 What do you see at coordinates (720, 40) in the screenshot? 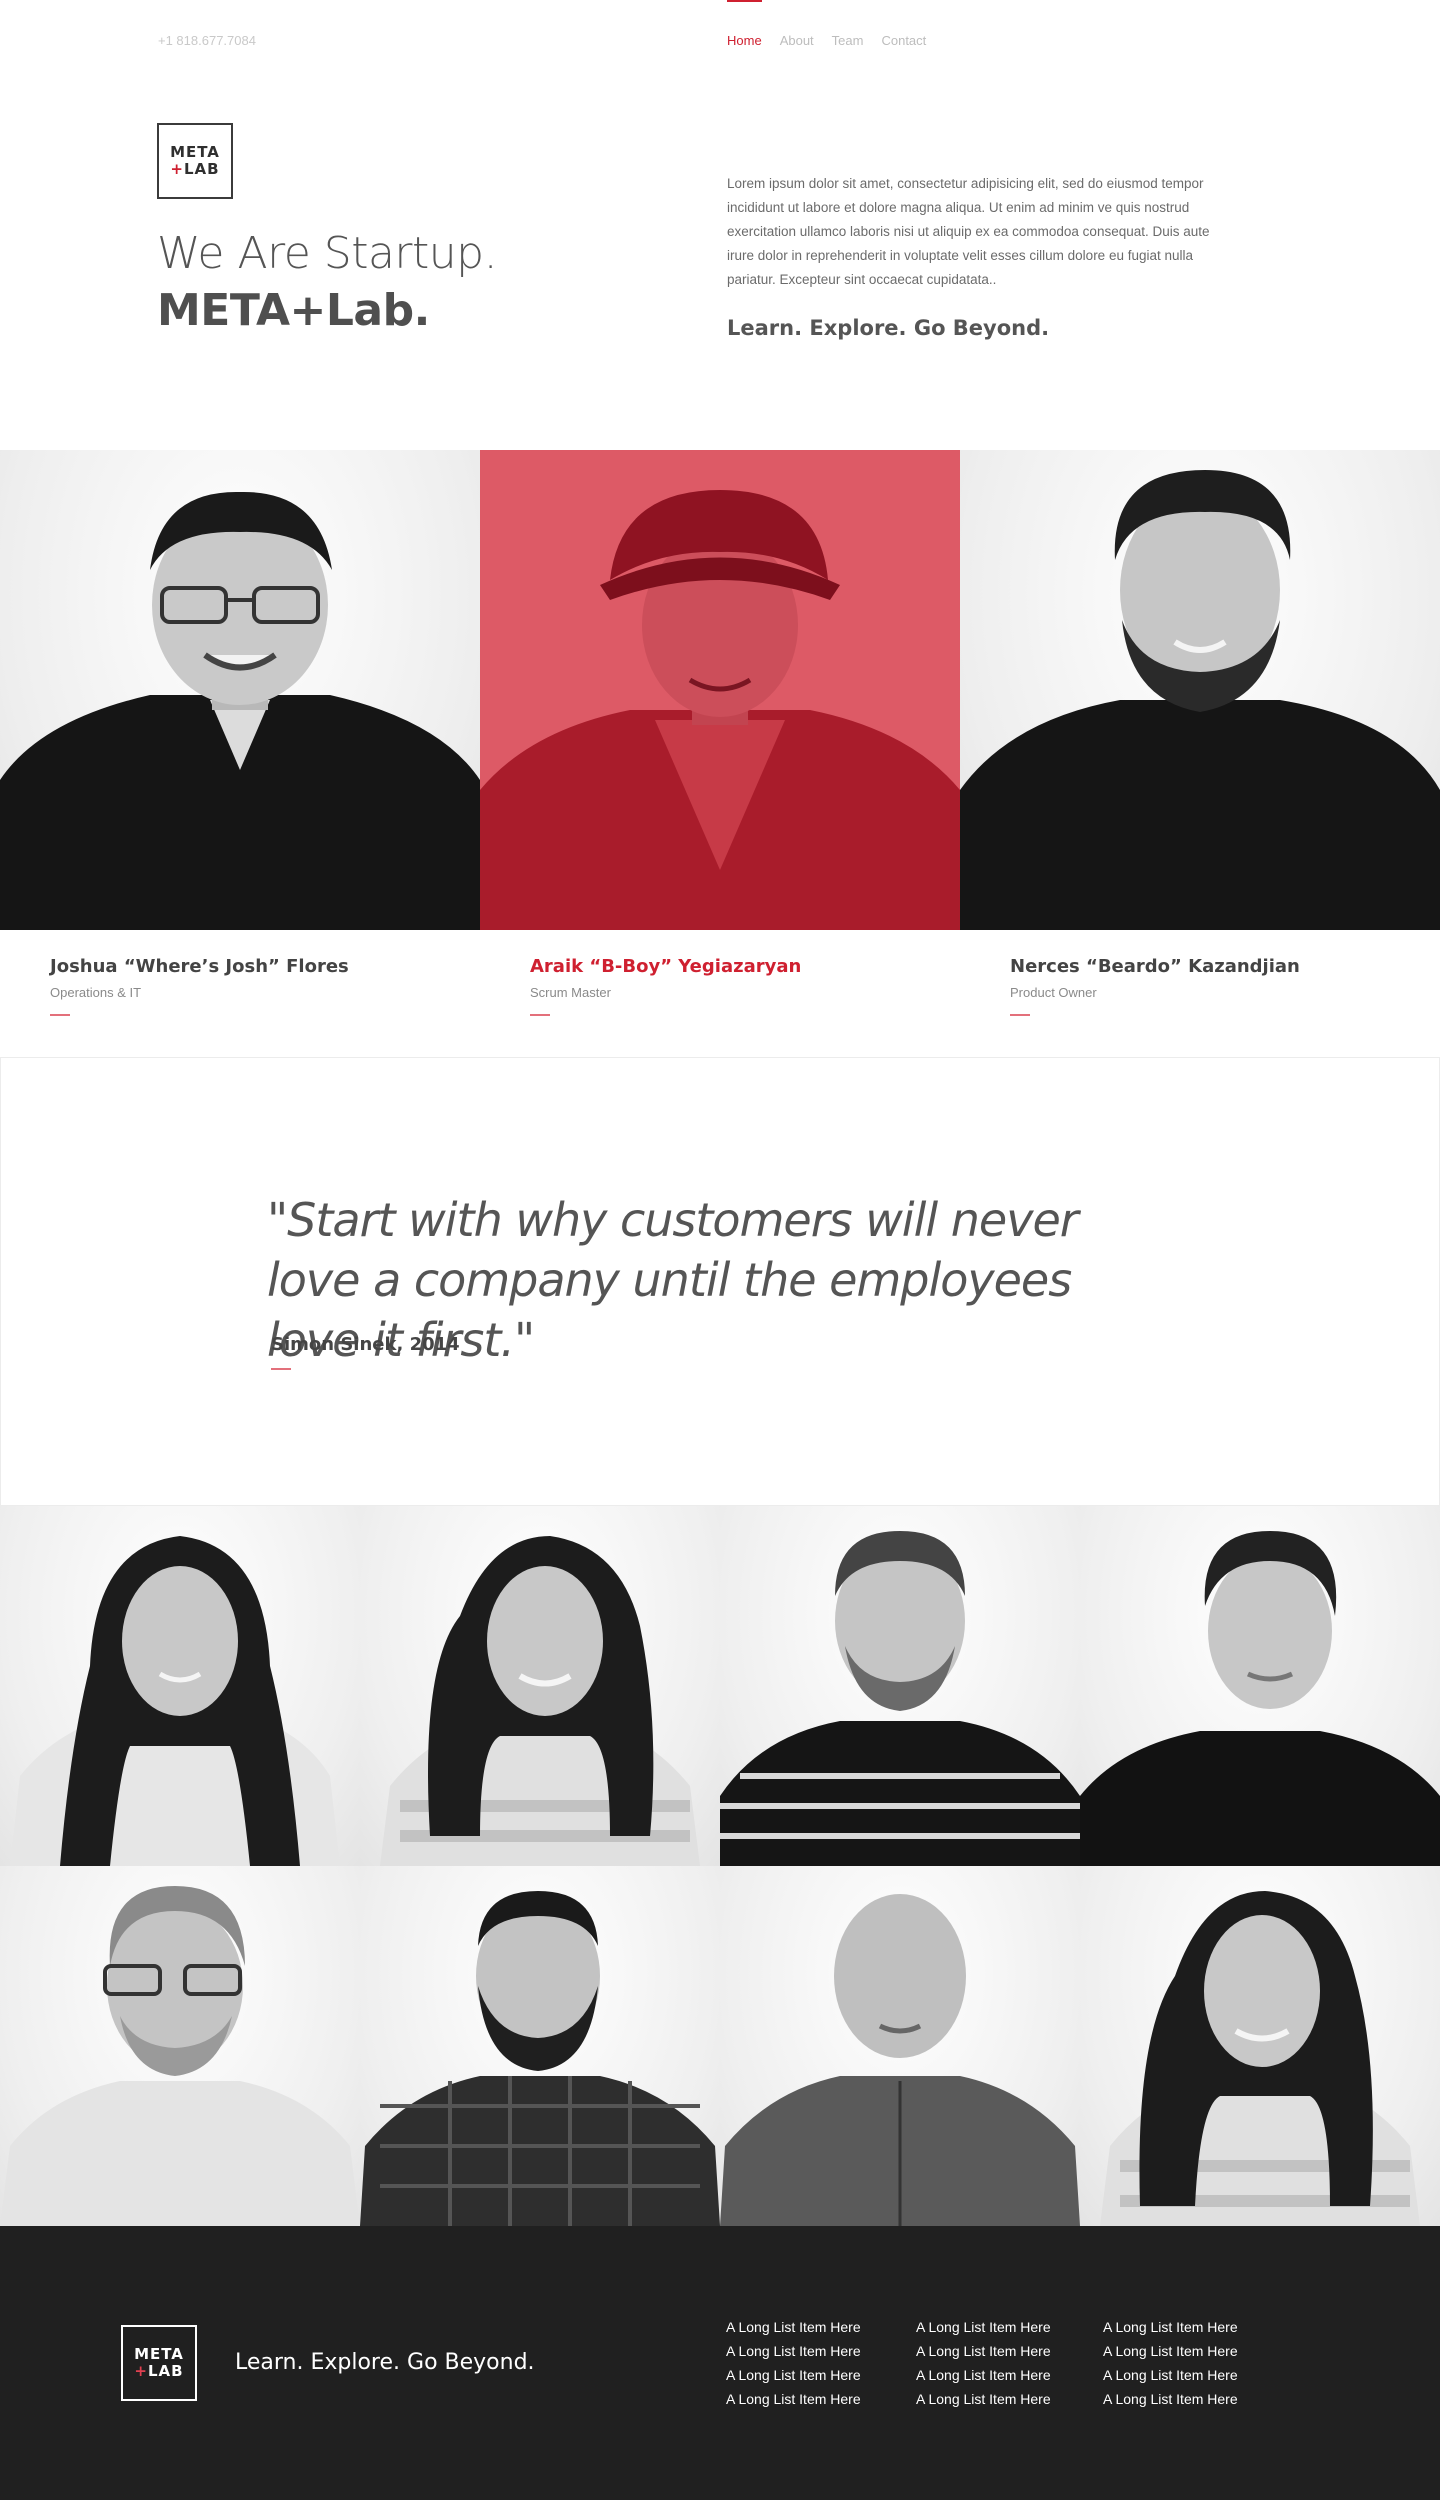
I see `top-bar: +1 818.677.7084 Home About Team Contact` at bounding box center [720, 40].